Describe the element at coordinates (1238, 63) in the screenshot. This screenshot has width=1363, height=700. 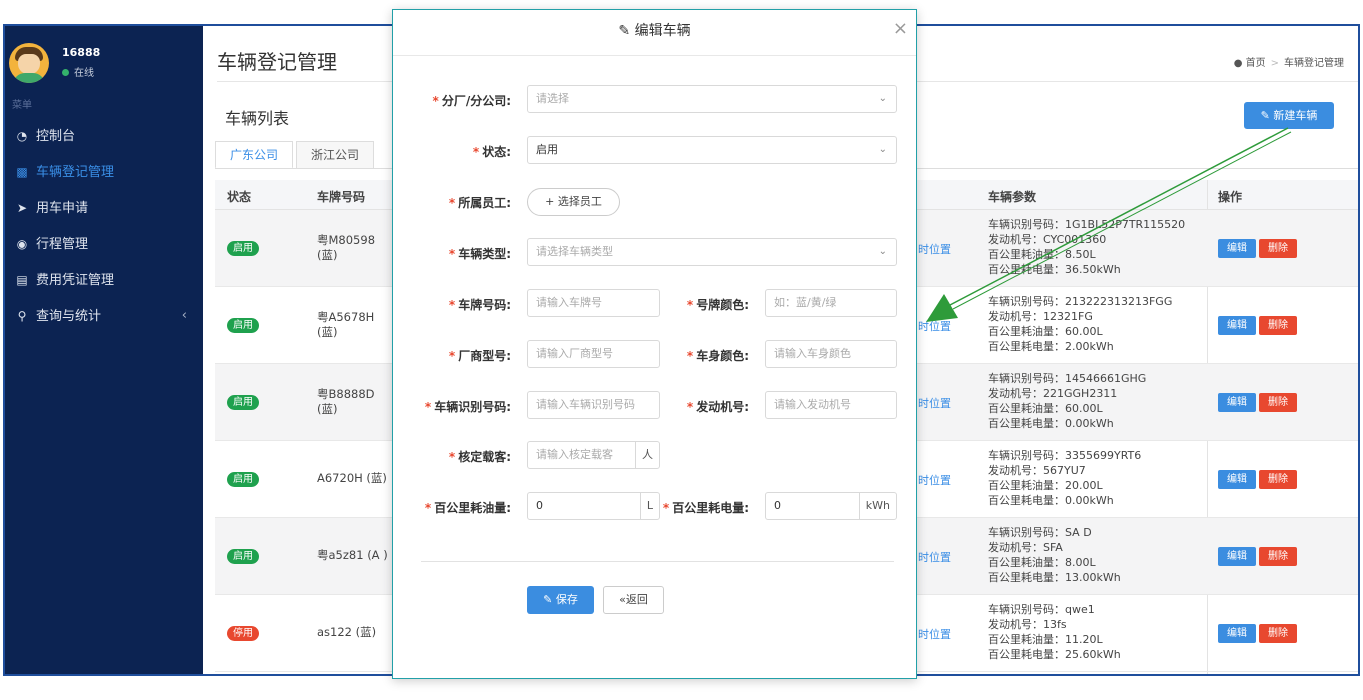
I see `home-icon: ●` at that location.